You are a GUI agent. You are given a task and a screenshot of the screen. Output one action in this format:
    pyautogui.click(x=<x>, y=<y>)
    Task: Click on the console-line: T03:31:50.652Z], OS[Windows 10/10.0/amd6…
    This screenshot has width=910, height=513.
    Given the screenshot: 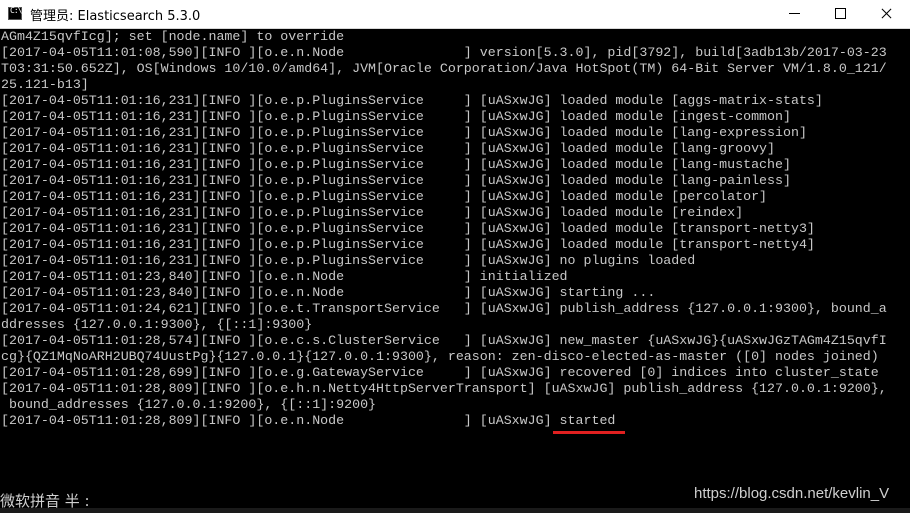 What is the action you would take?
    pyautogui.click(x=444, y=68)
    